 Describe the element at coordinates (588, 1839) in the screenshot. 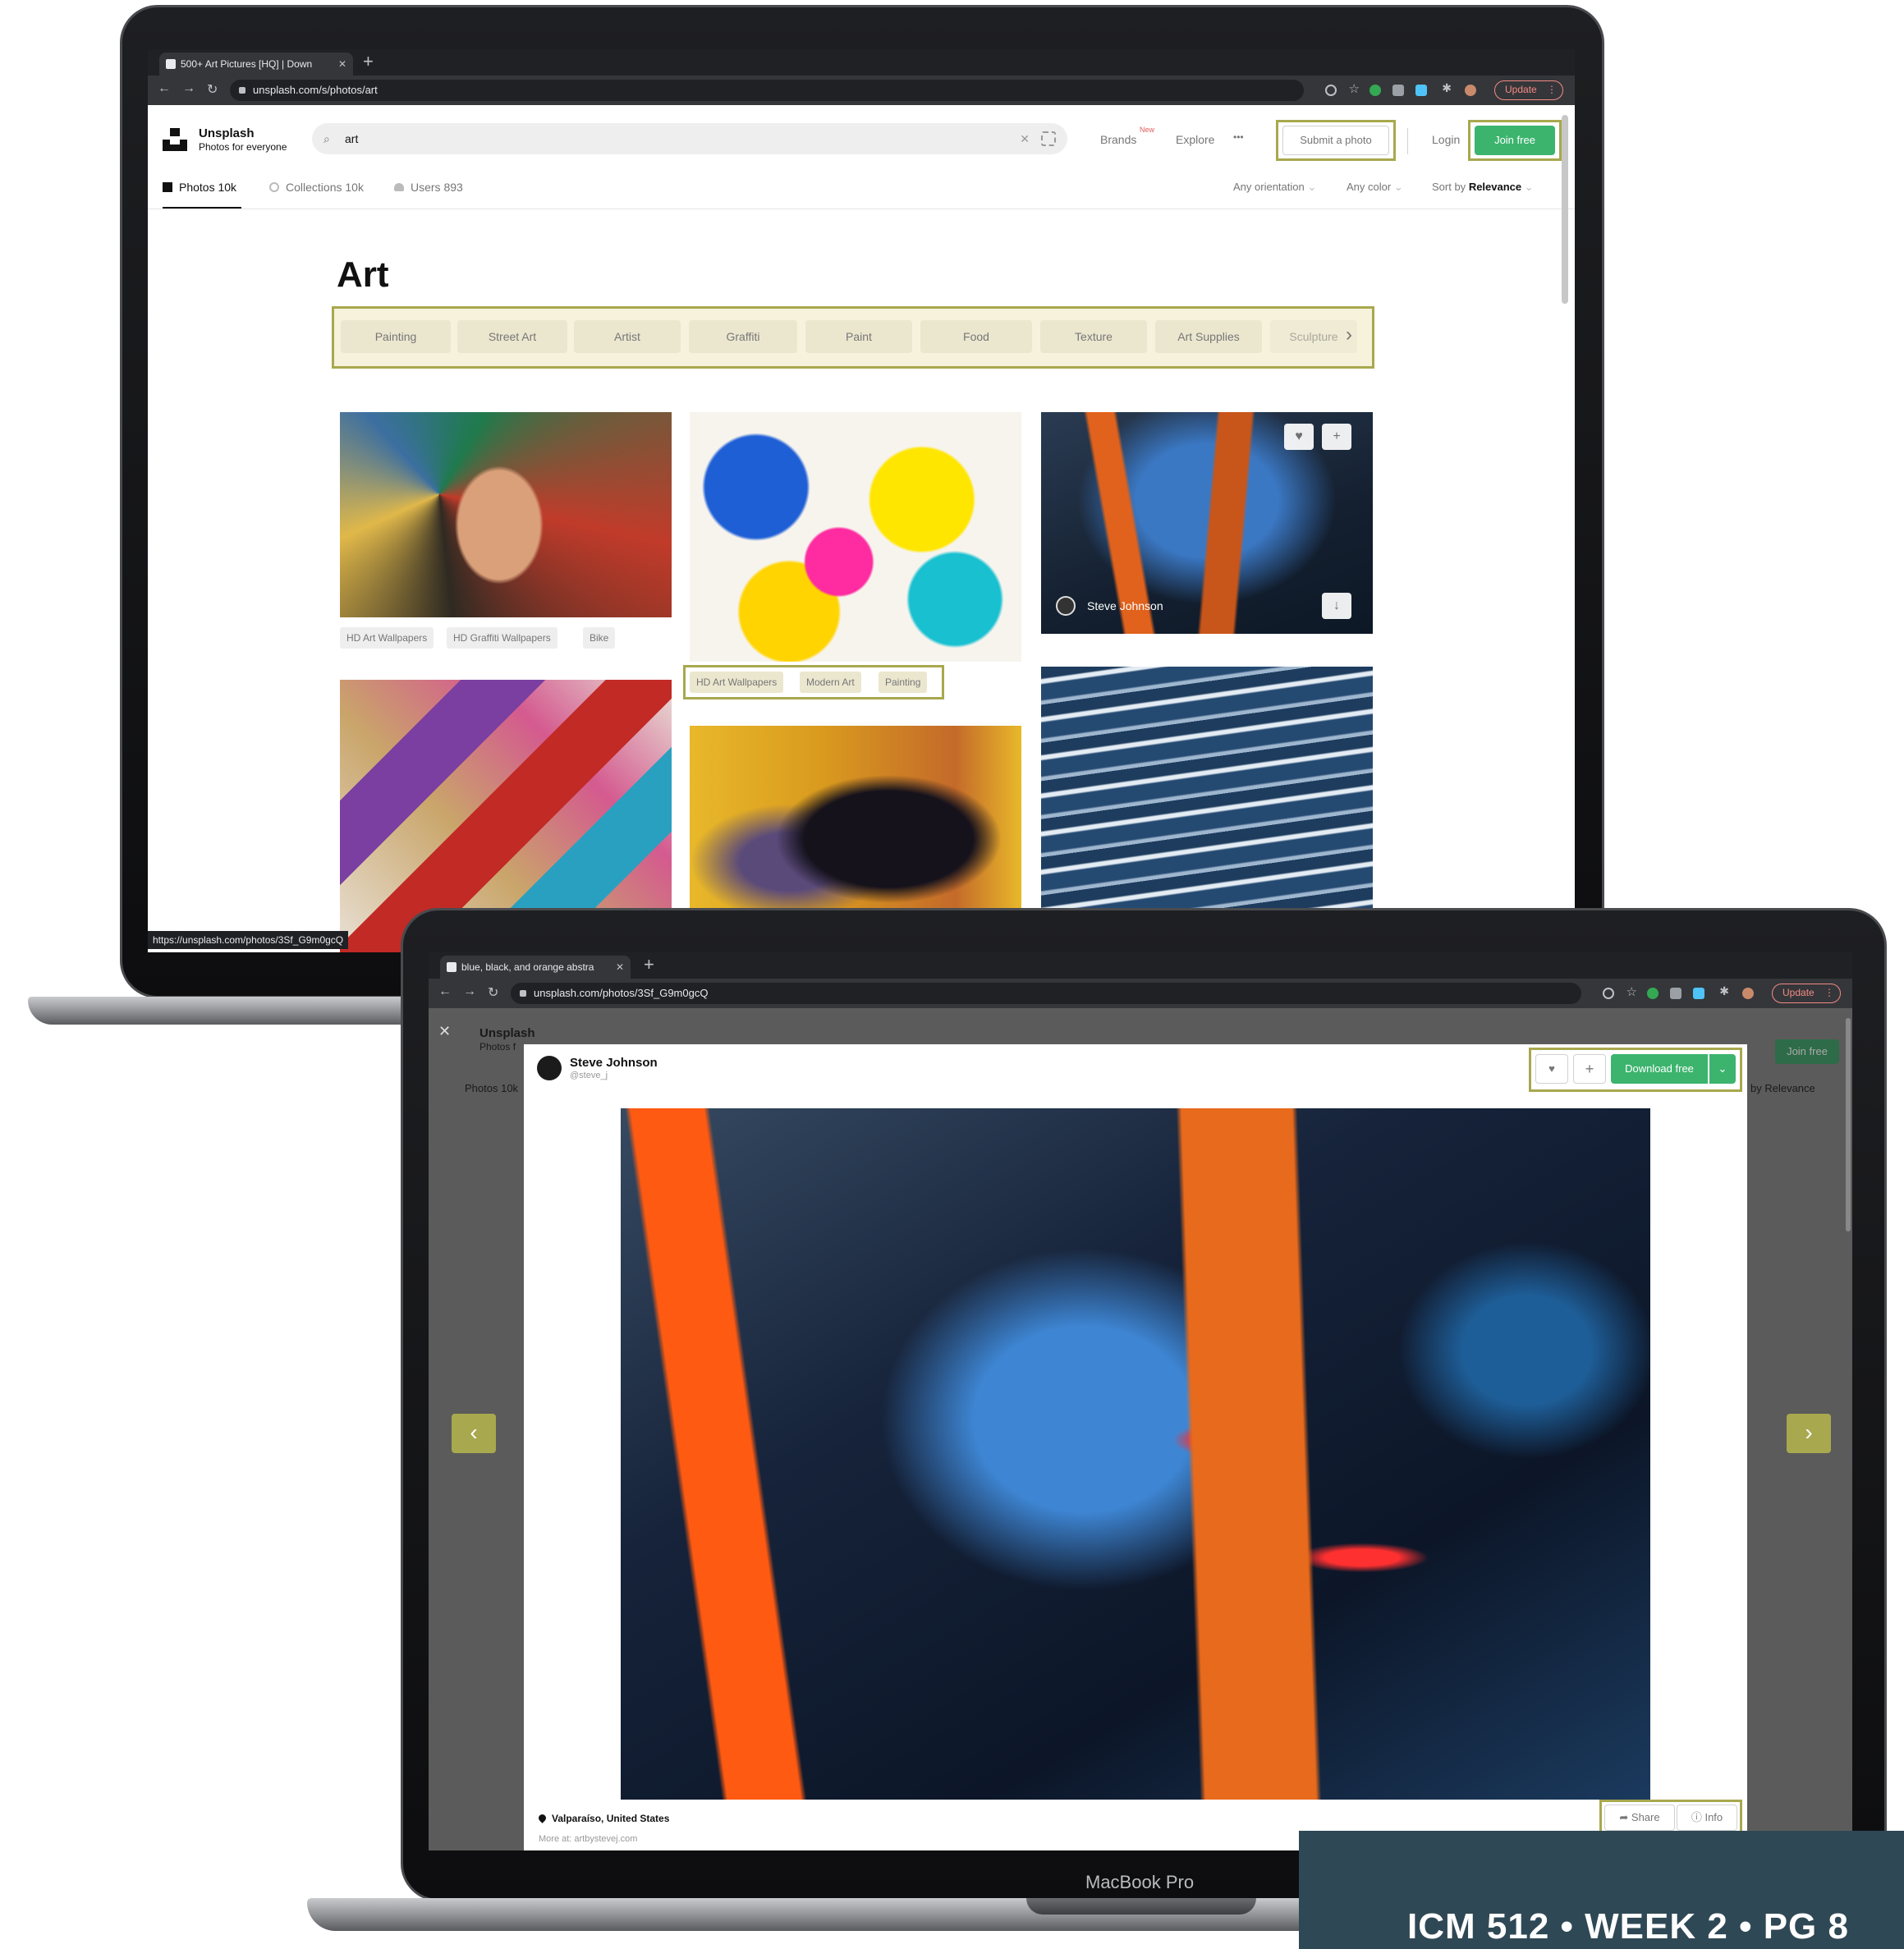

I see `more-at-link: More at: artbystevej.com` at that location.